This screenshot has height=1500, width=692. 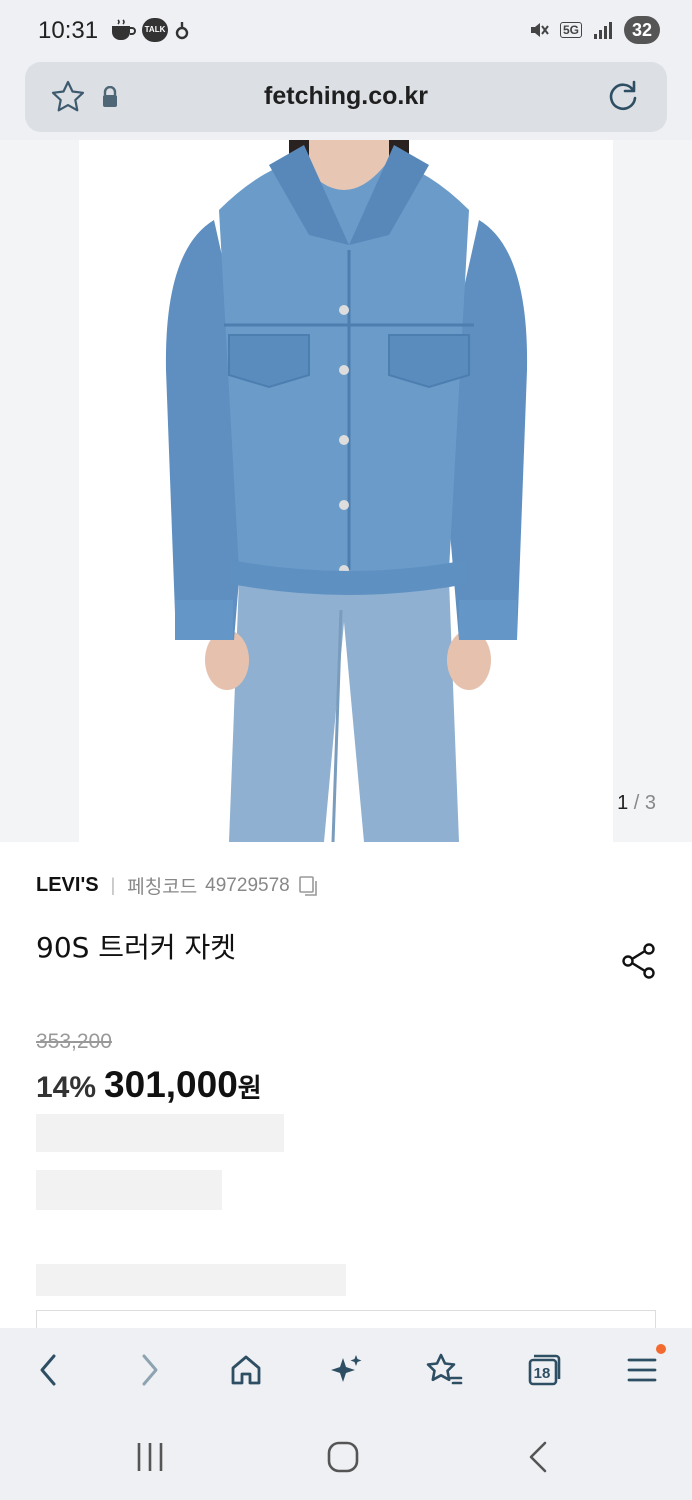 I want to click on home-system-icon, so click(x=343, y=1457).